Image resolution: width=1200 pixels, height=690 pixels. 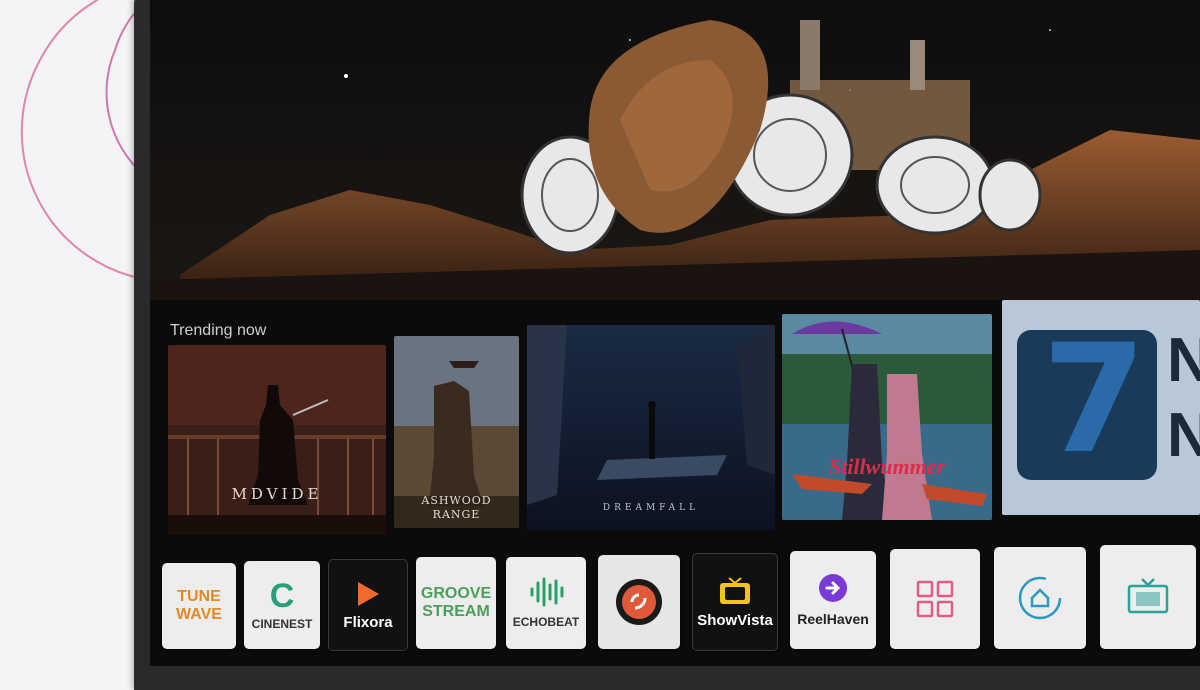 I want to click on poster-title: Stillwummer, so click(x=887, y=466).